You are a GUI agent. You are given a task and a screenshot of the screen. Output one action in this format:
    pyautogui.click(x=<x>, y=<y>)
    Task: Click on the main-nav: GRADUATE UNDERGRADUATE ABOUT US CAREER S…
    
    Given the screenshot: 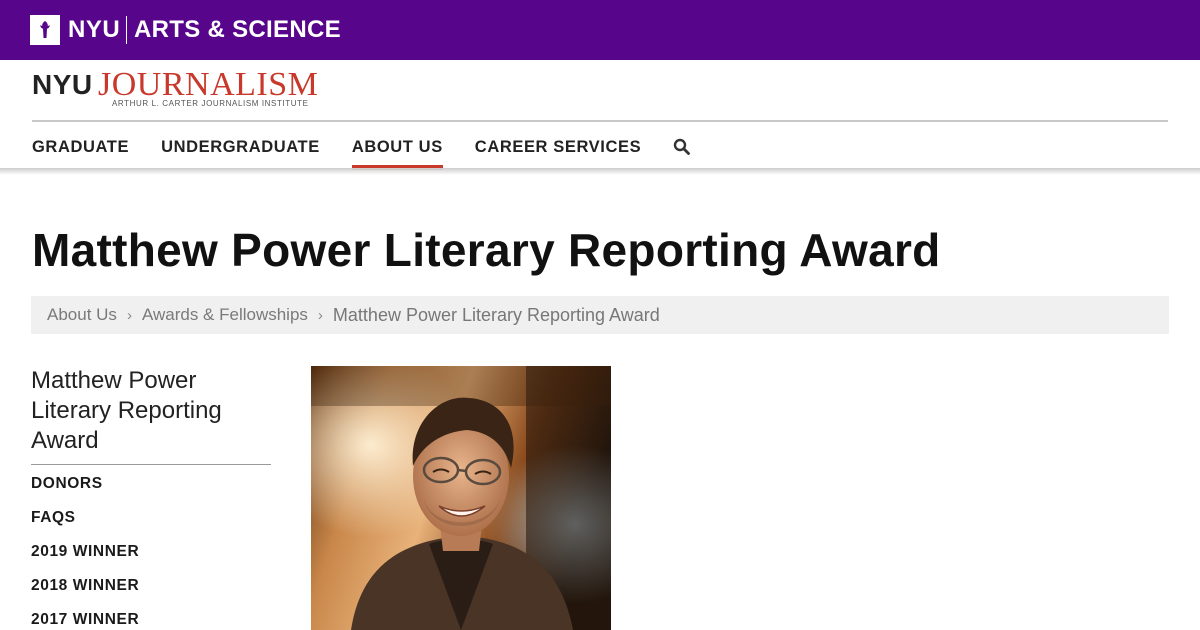 What is the action you would take?
    pyautogui.click(x=361, y=152)
    